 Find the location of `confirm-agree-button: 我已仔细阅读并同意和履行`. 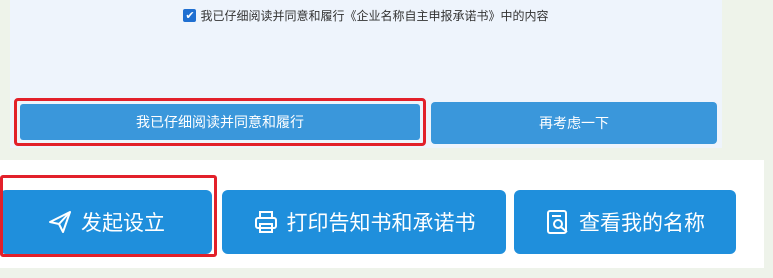

confirm-agree-button: 我已仔细阅读并同意和履行 is located at coordinates (220, 122).